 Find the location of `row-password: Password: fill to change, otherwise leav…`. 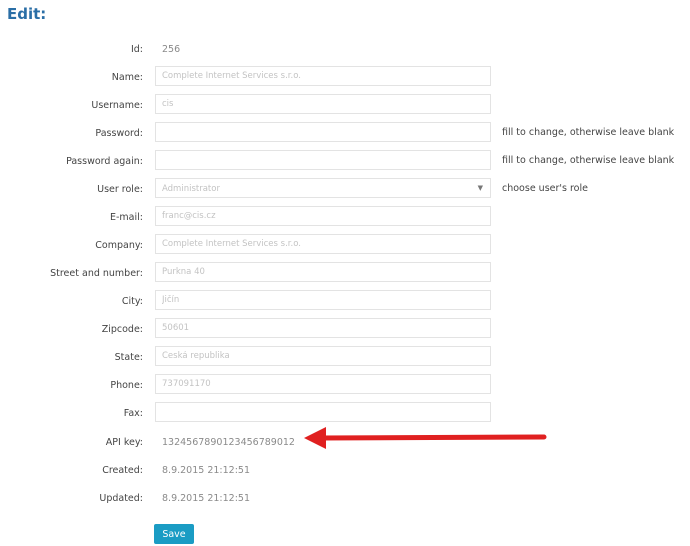

row-password: Password: fill to change, otherwise leav… is located at coordinates (345, 133).